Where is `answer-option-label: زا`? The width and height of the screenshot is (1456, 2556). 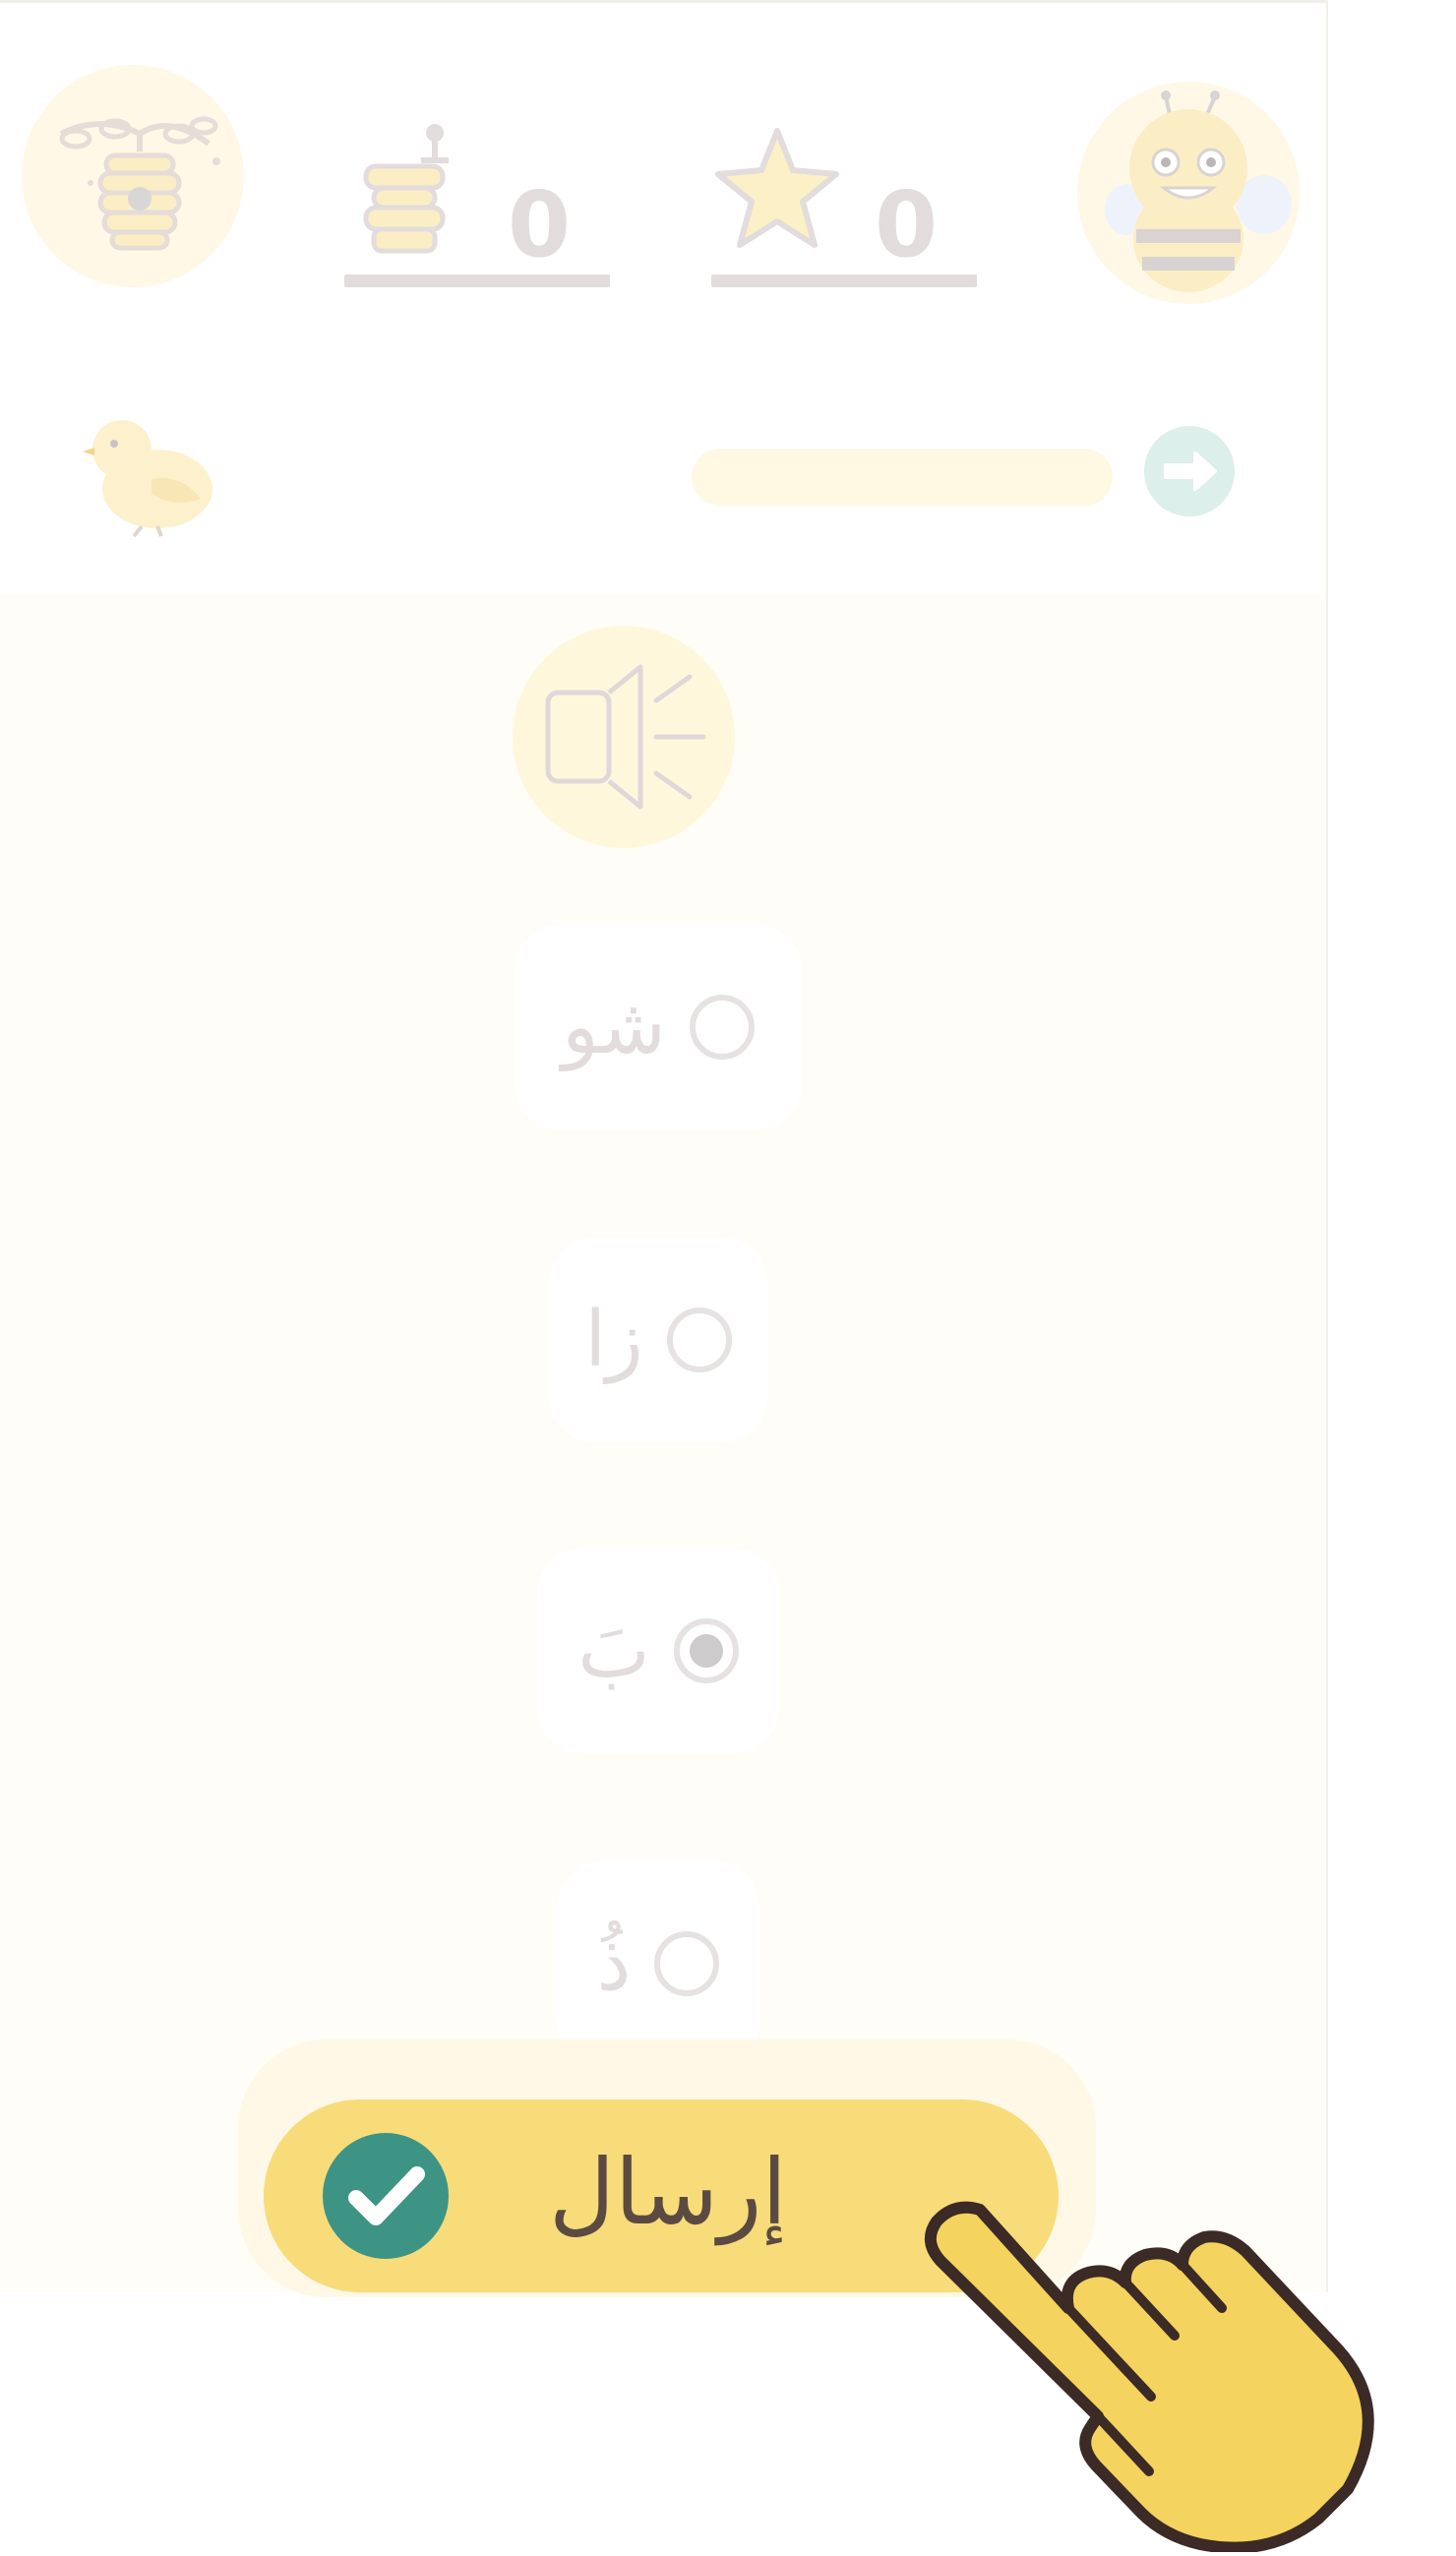 answer-option-label: زا is located at coordinates (613, 1340).